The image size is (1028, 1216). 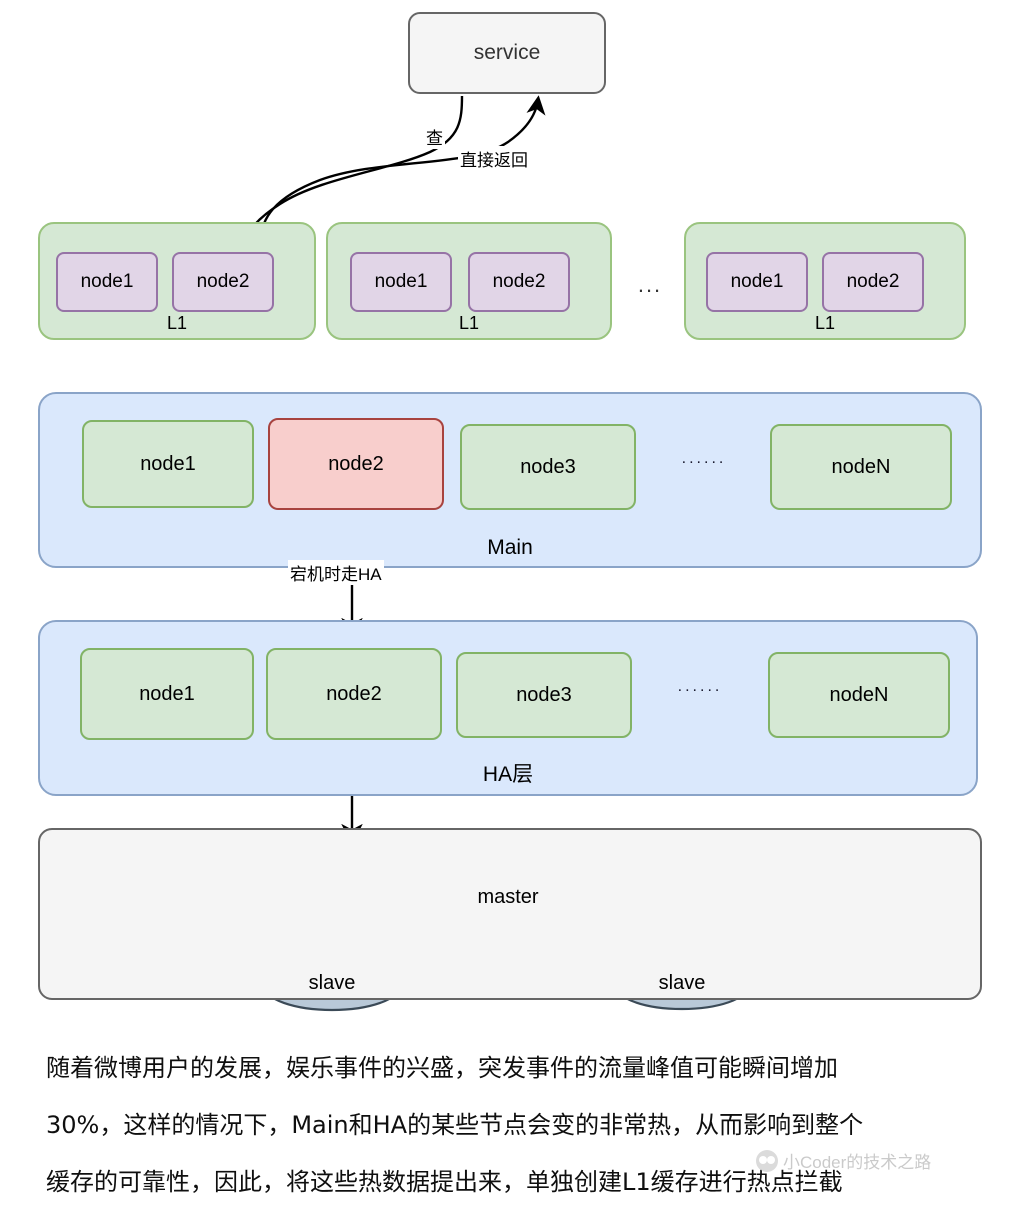 I want to click on main-layer-label: Main, so click(x=510, y=547).